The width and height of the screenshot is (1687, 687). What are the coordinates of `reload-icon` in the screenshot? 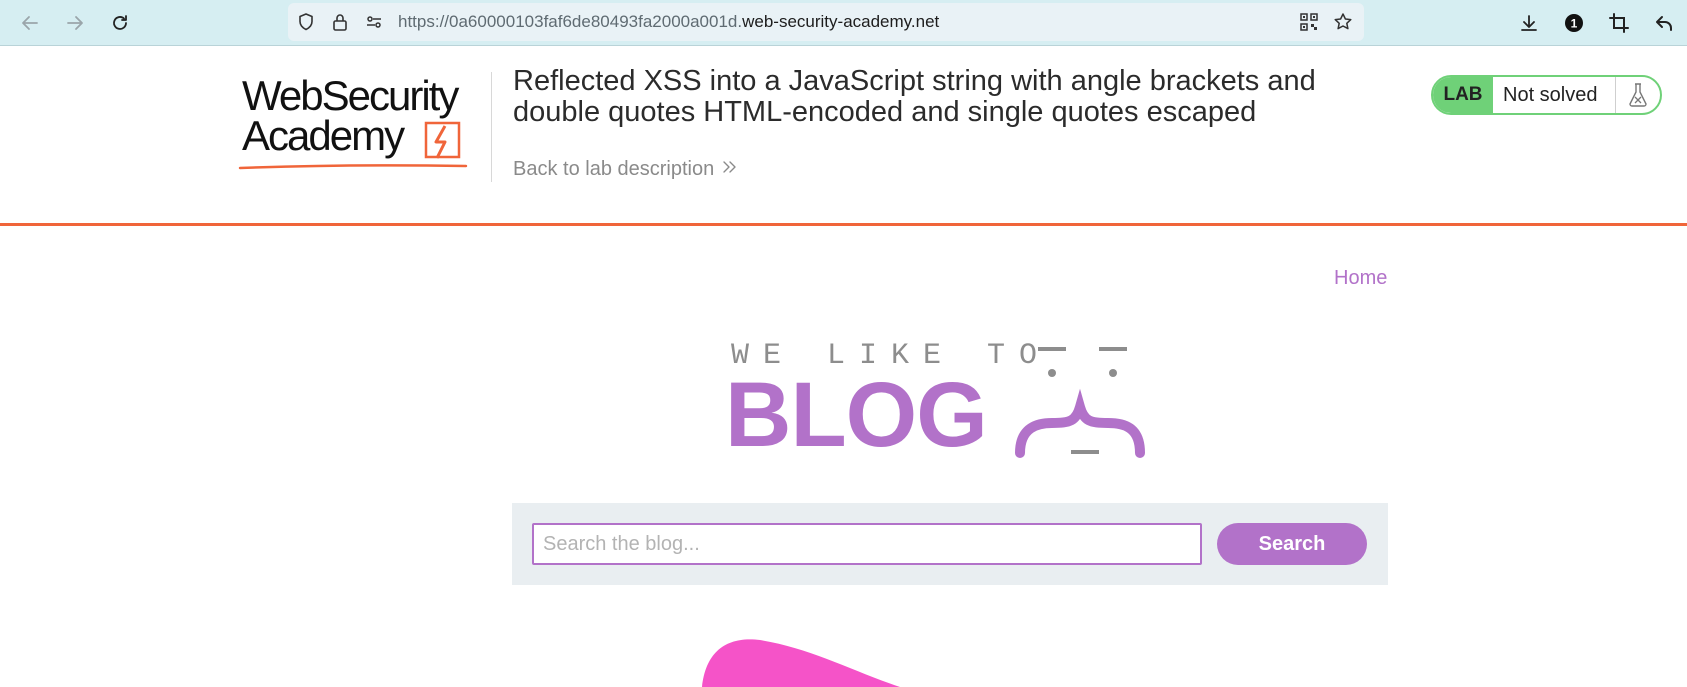 It's located at (120, 23).